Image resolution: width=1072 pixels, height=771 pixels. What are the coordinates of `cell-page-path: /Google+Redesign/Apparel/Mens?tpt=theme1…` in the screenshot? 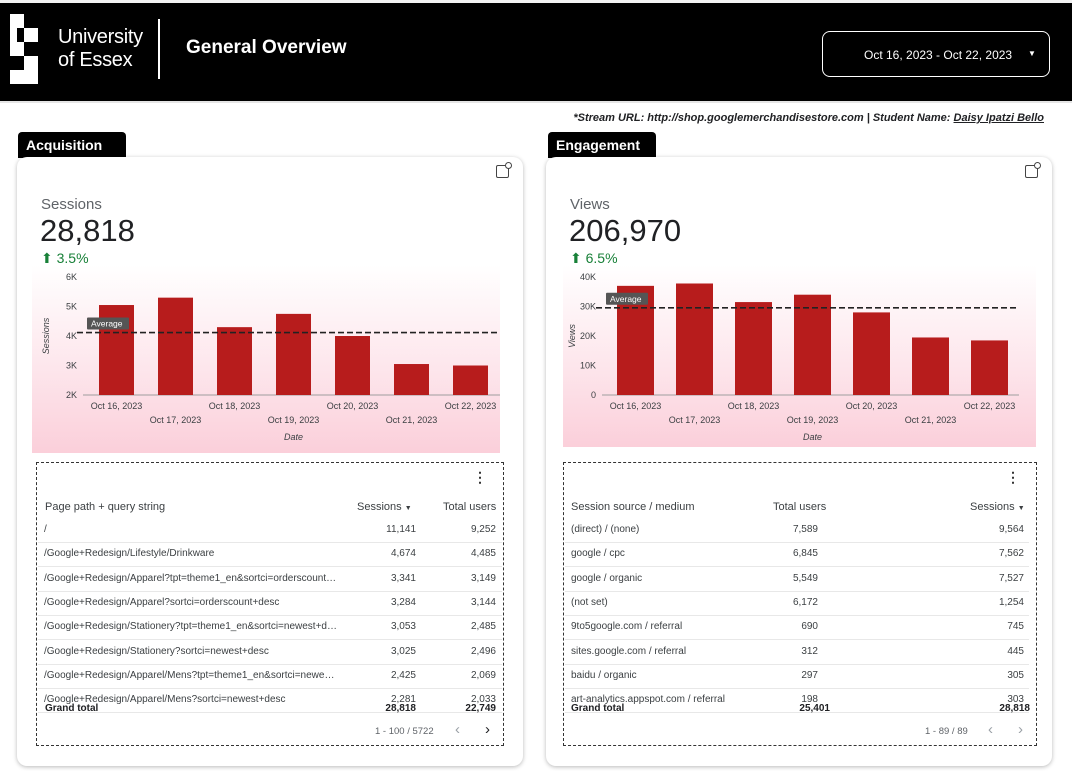 It's located at (189, 675).